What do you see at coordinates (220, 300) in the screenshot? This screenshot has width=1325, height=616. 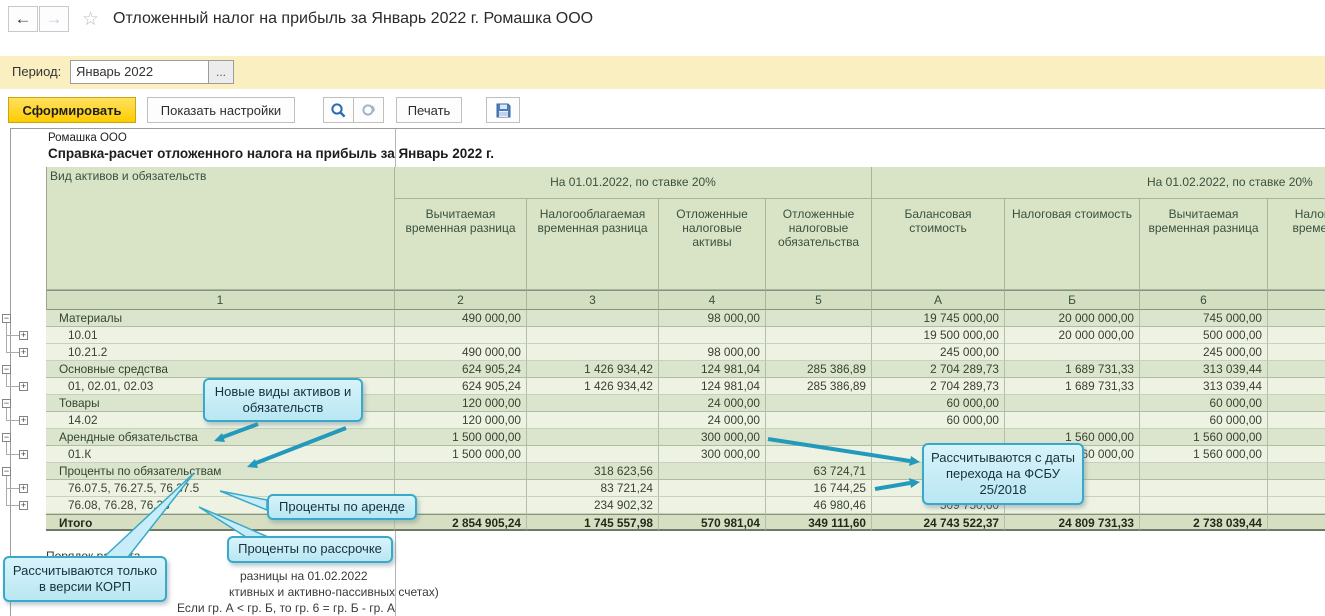 I see `entity-code-cell: 1` at bounding box center [220, 300].